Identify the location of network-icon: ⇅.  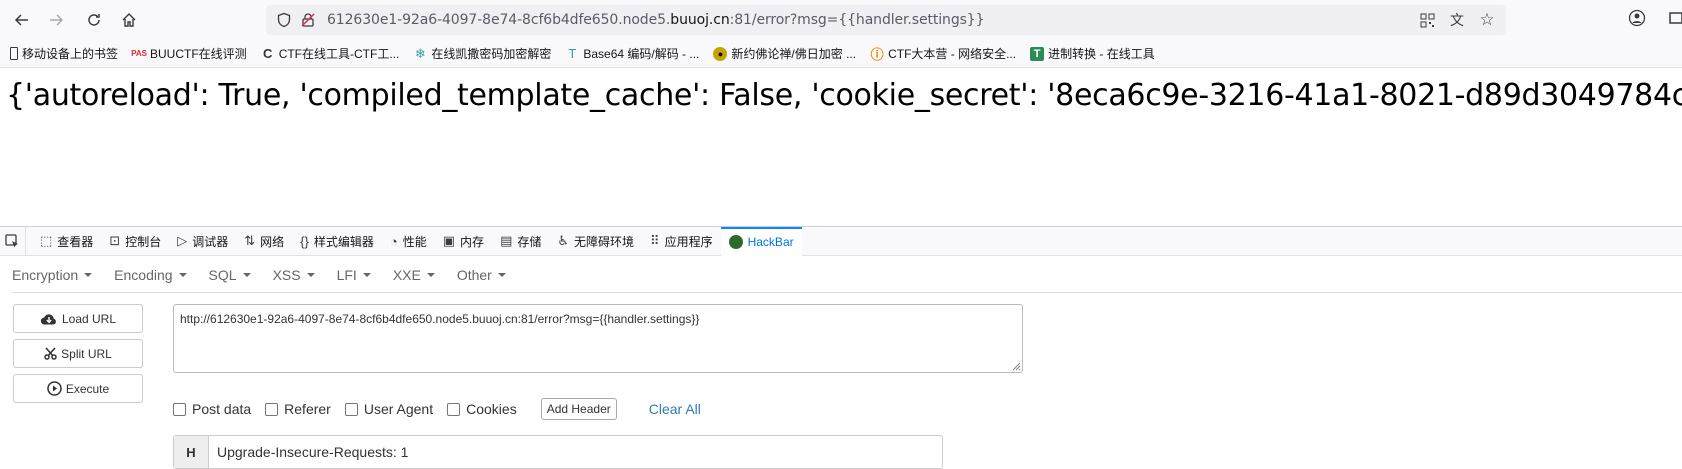
(250, 240).